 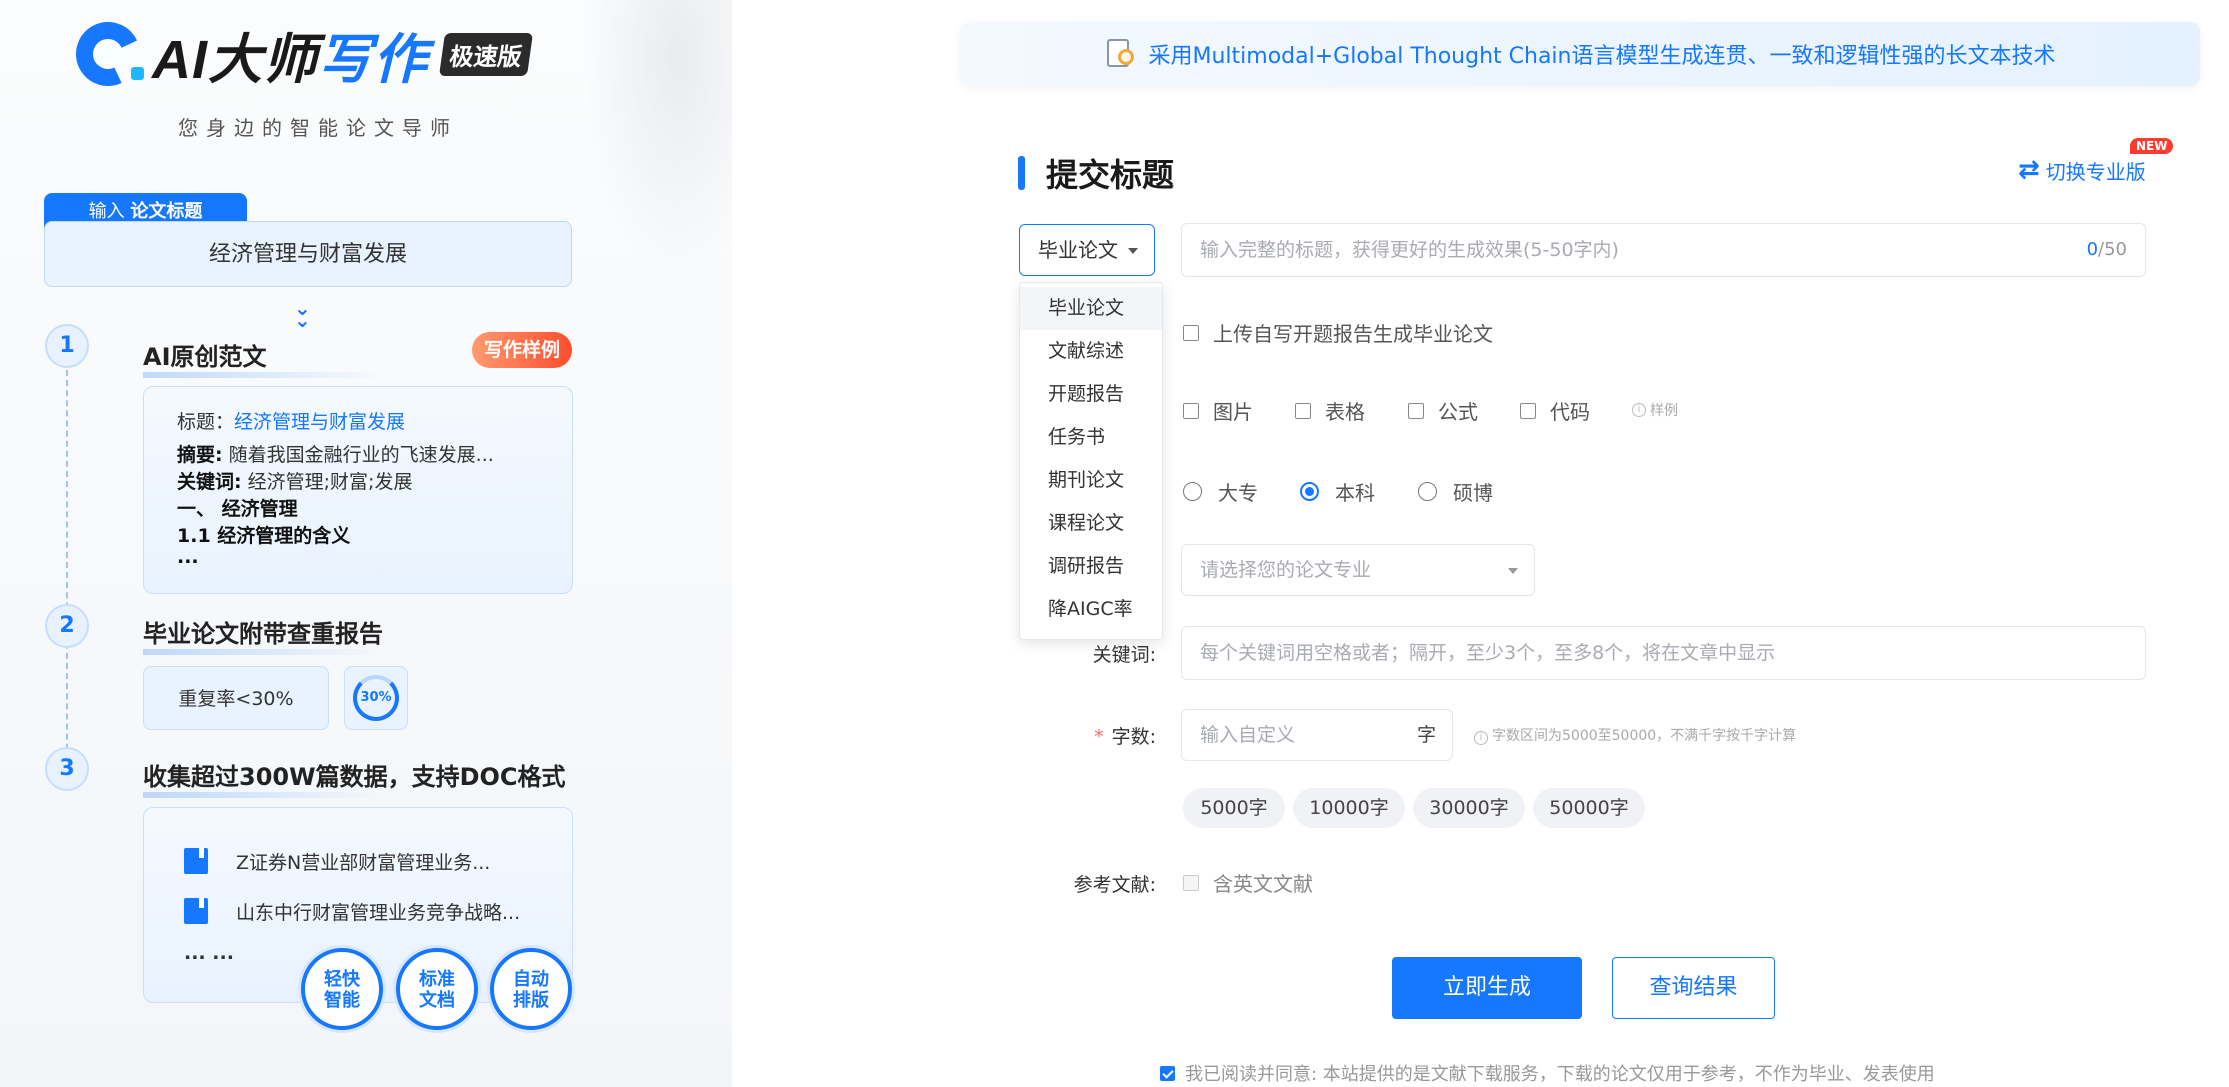 What do you see at coordinates (200, 455) in the screenshot?
I see `card-abstract-label: 摘要:` at bounding box center [200, 455].